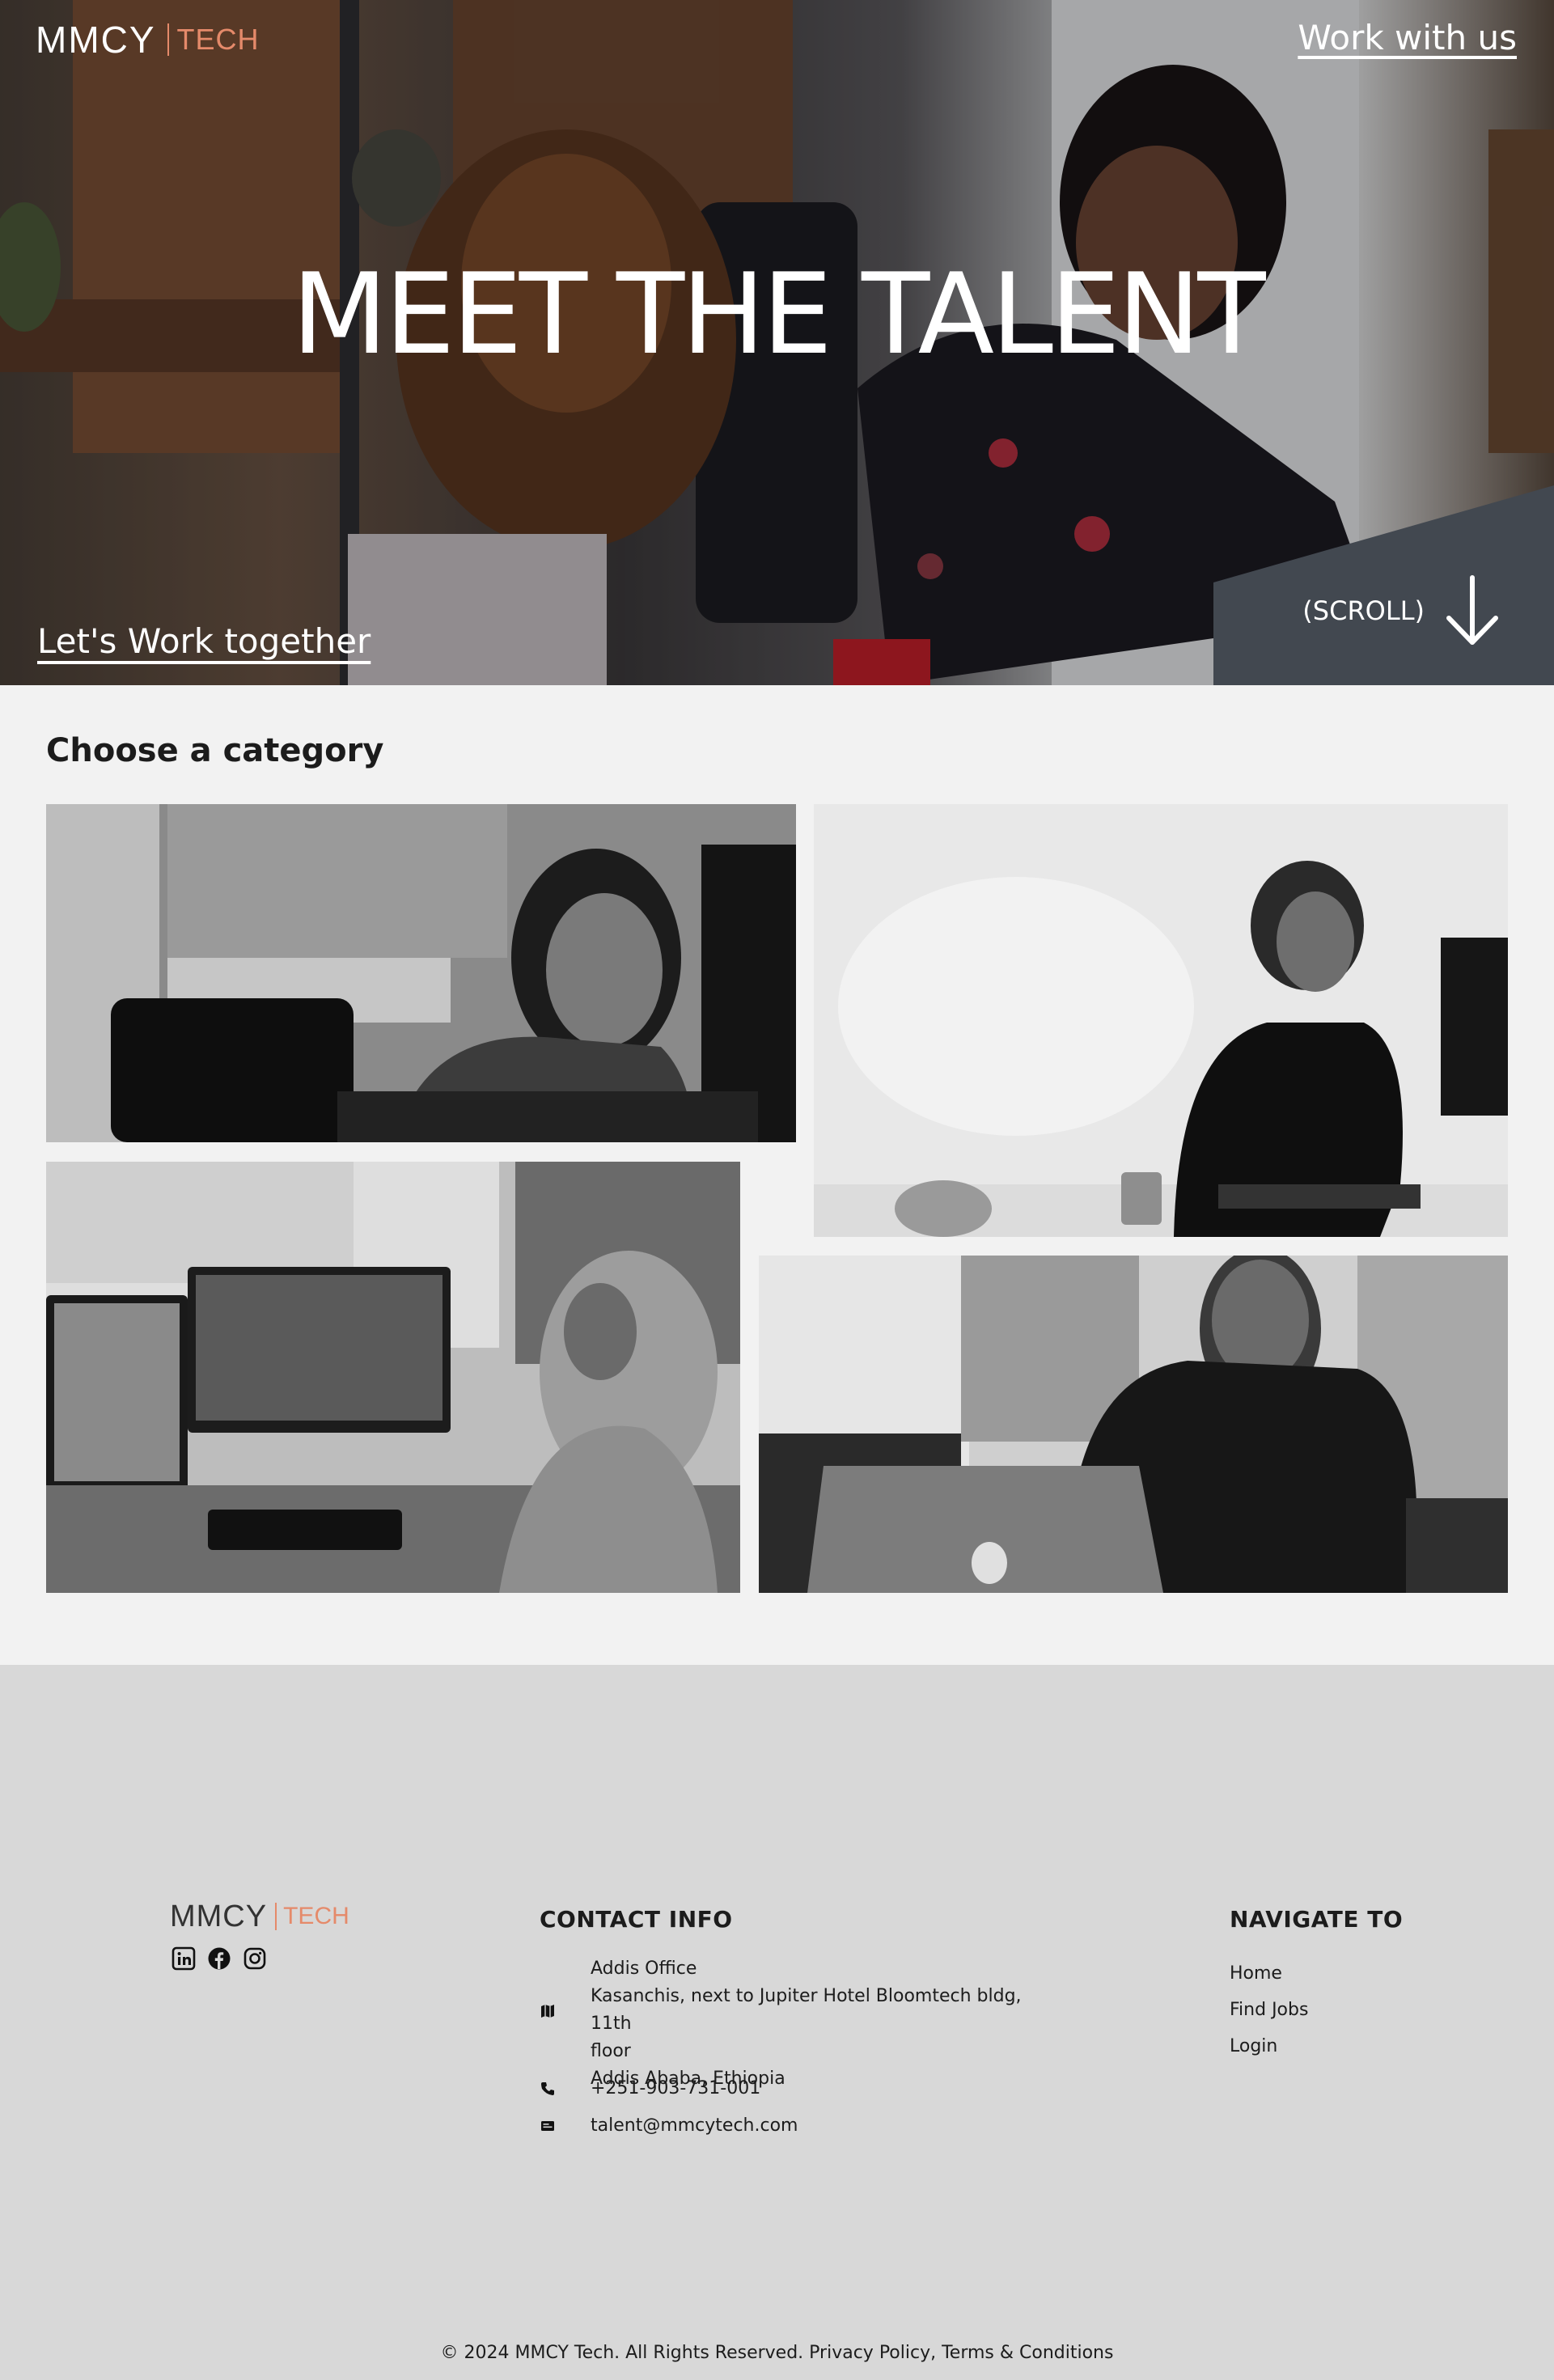 This screenshot has width=1554, height=2380. Describe the element at coordinates (168, 39) in the screenshot. I see `logo-divider` at that location.